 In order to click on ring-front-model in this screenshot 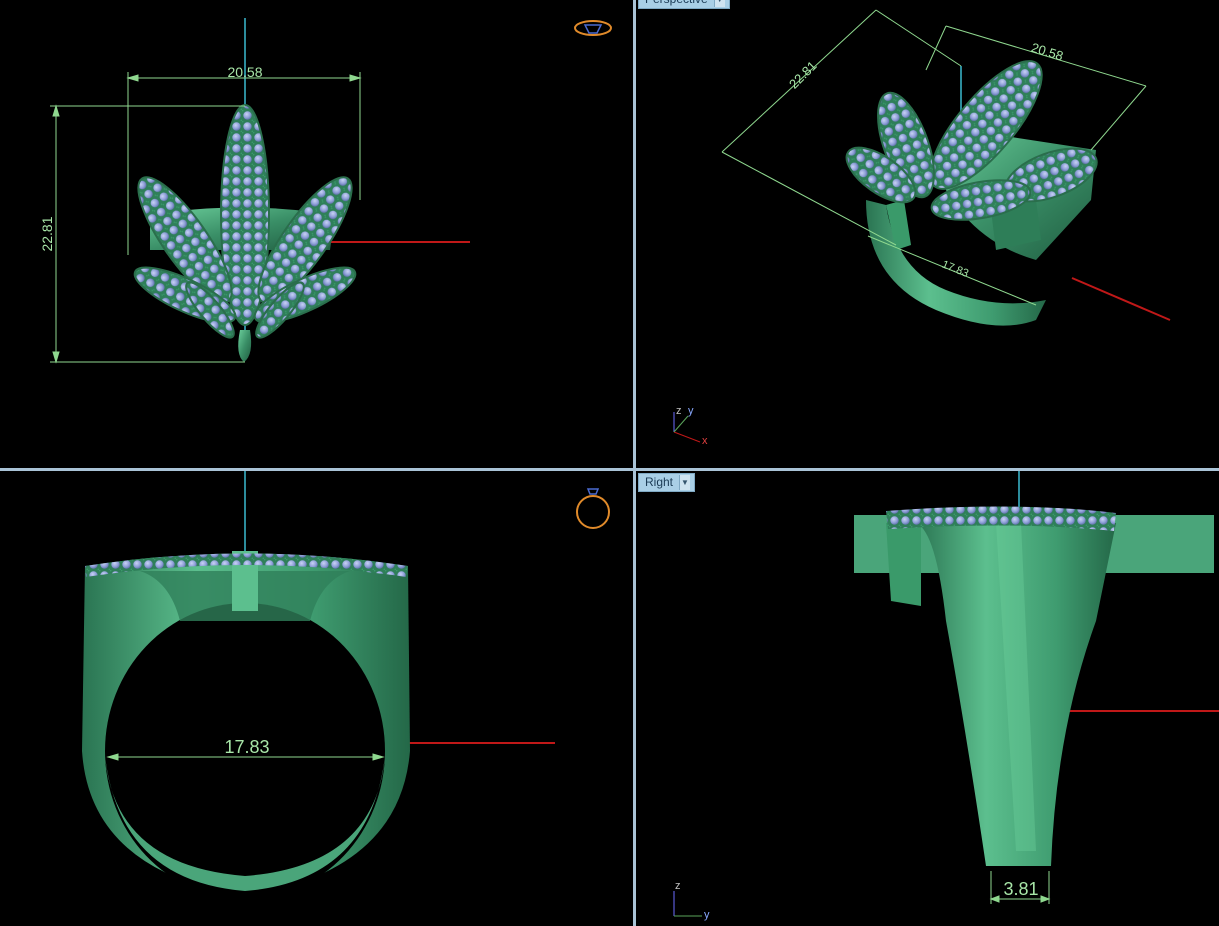, I will do `click(246, 725)`.